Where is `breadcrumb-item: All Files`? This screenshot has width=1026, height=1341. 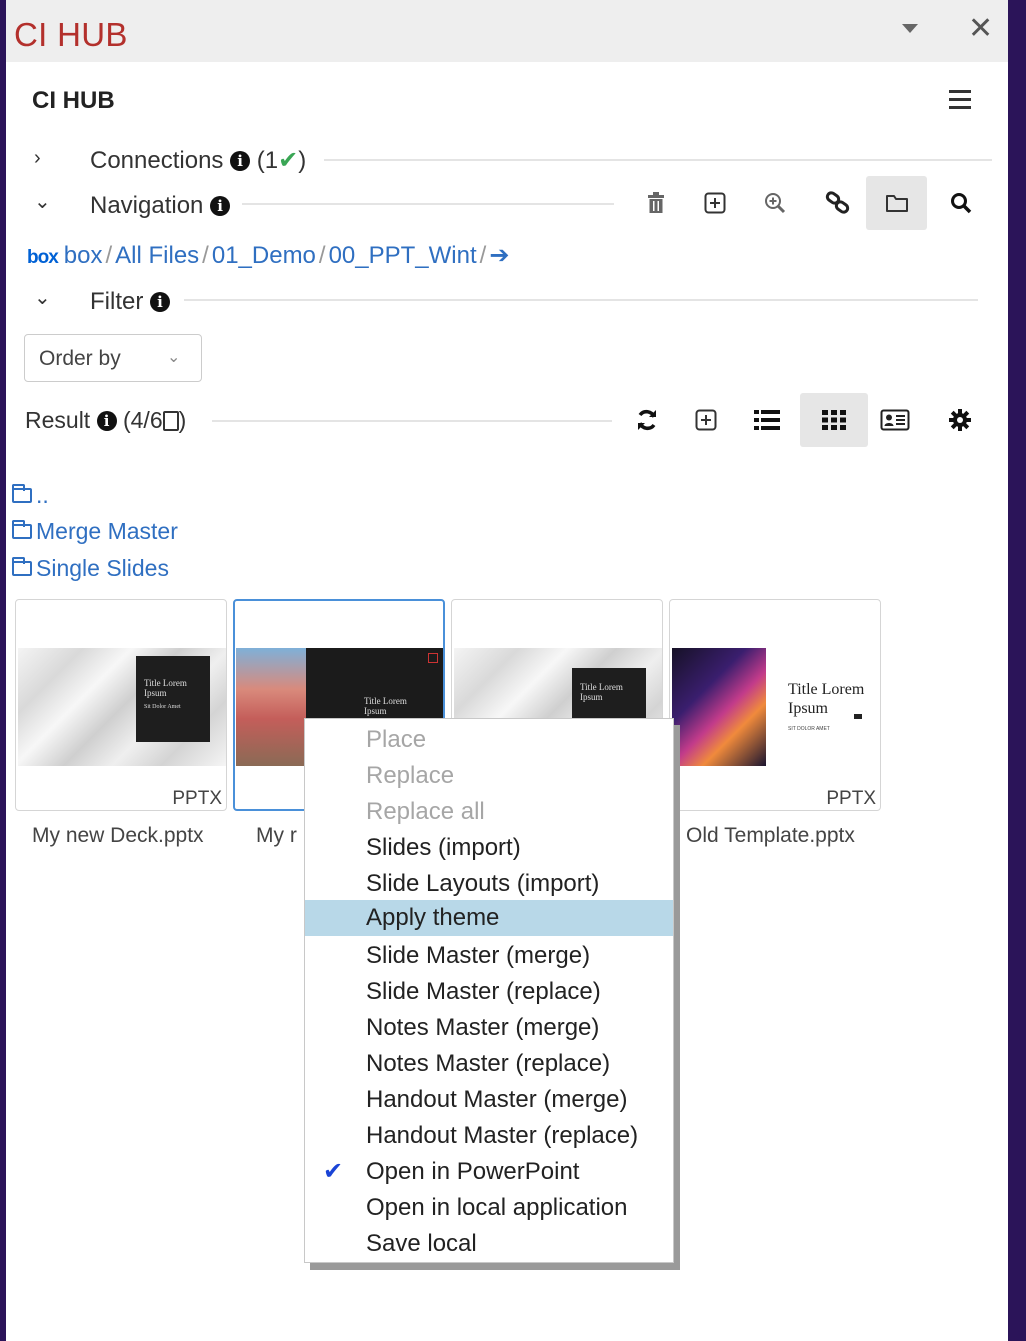
breadcrumb-item: All Files is located at coordinates (157, 255).